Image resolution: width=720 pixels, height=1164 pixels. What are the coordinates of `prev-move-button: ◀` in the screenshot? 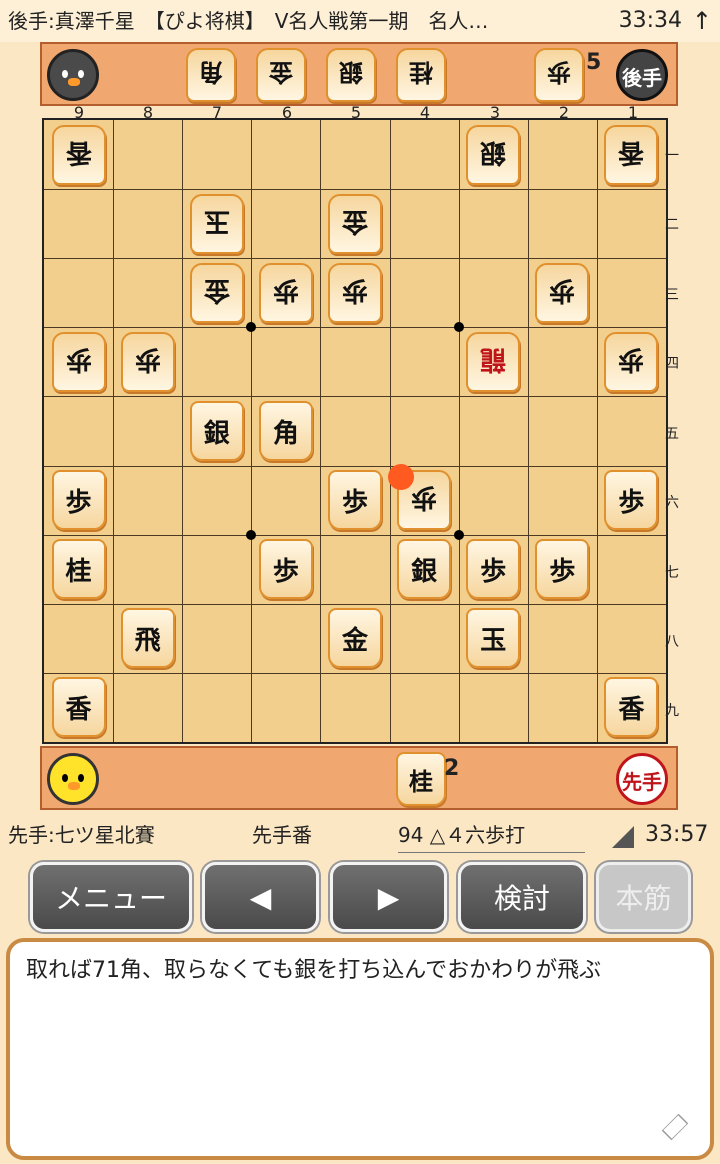 It's located at (260, 897).